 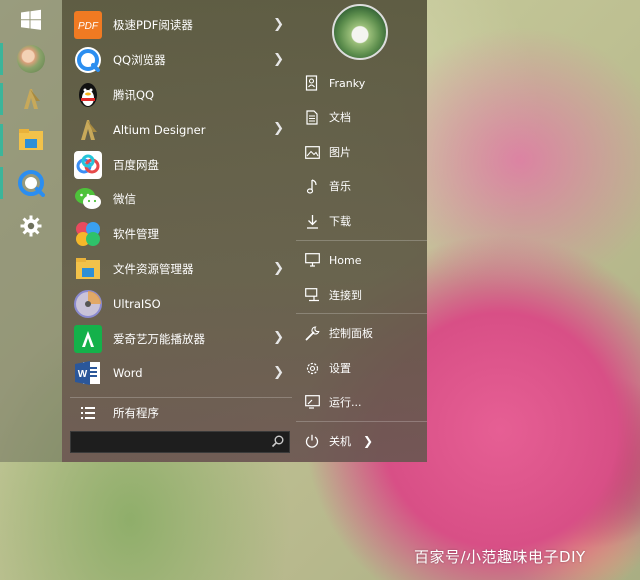 I want to click on nav-label: 文档, so click(x=340, y=117).